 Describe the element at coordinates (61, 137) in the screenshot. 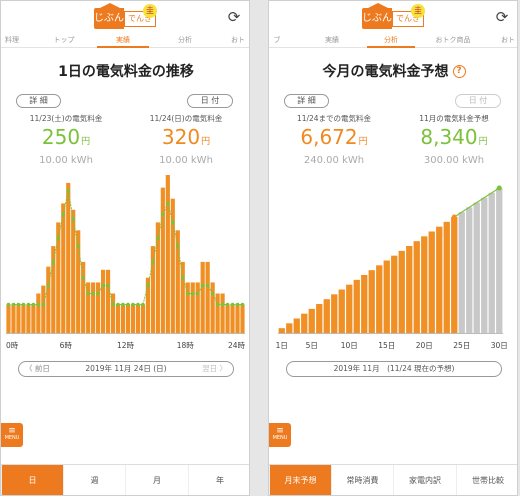

I see `stat-value: 250` at that location.